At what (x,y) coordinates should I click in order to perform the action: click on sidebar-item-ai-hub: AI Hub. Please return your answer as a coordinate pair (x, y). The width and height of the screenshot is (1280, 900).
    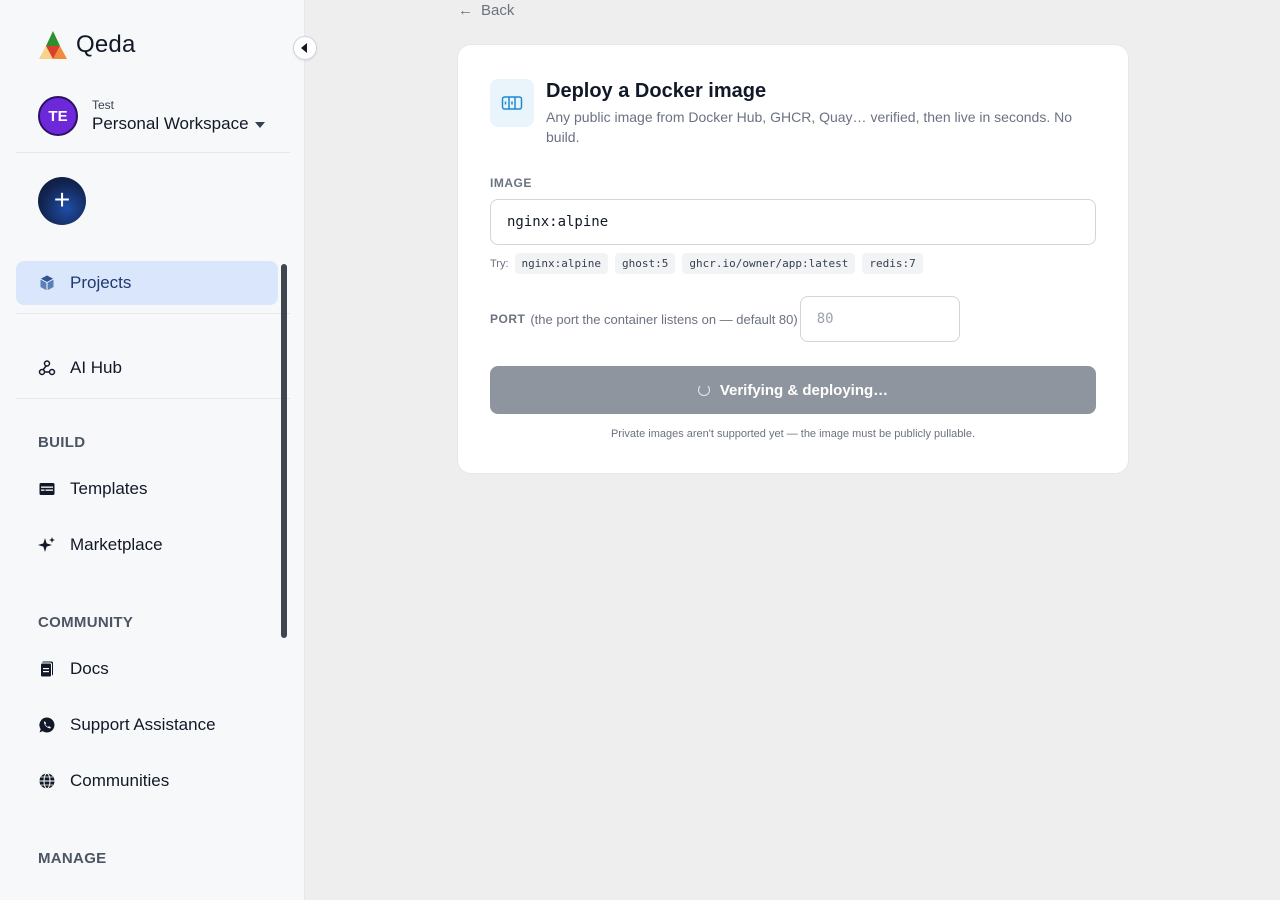
    Looking at the image, I should click on (147, 368).